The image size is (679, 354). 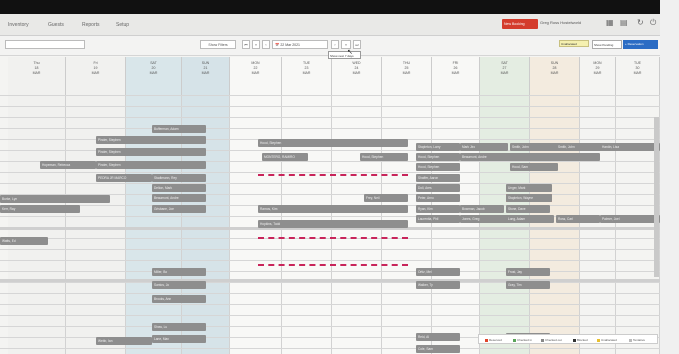 What do you see at coordinates (438, 219) in the screenshot?
I see `booking-bar: Laurentia, Phil` at bounding box center [438, 219].